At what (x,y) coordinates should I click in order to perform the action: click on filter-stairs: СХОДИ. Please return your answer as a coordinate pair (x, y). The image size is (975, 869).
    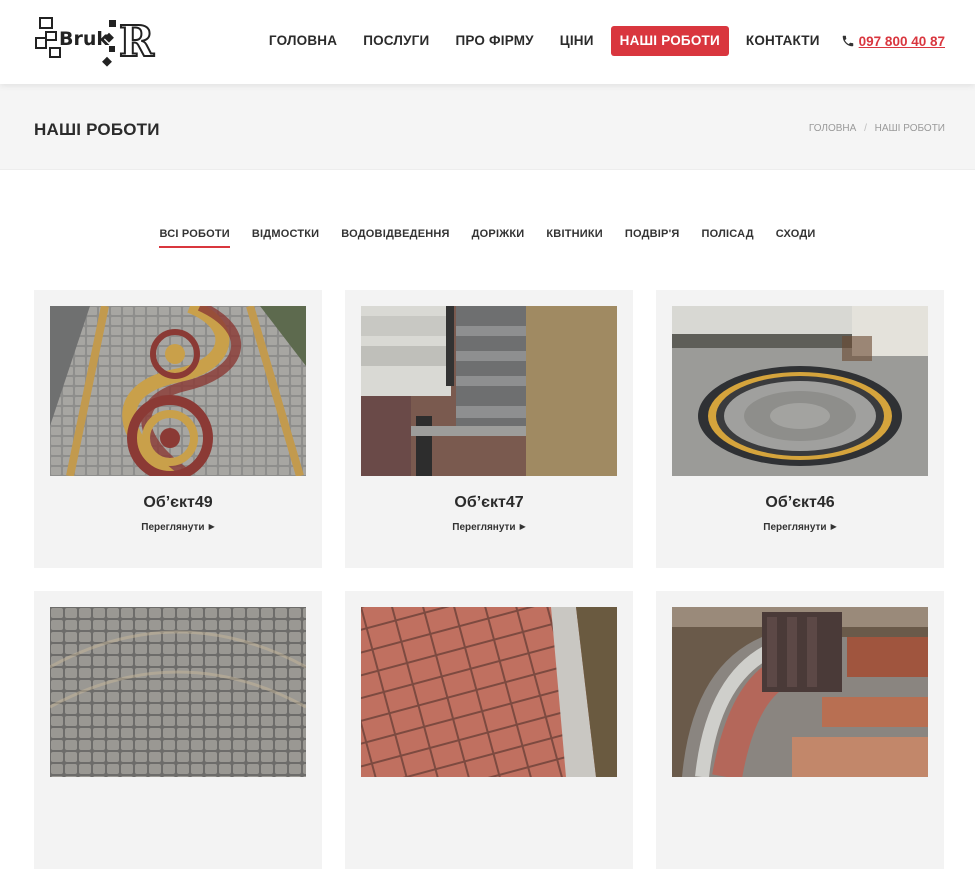
    Looking at the image, I should click on (796, 238).